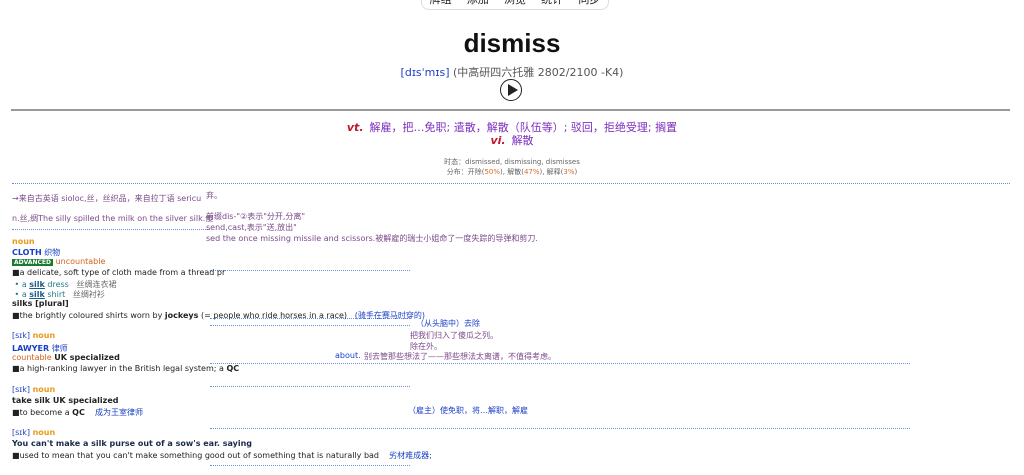 This screenshot has height=475, width=1024. I want to click on example-cn: 丝绸衬衫, so click(88, 294).